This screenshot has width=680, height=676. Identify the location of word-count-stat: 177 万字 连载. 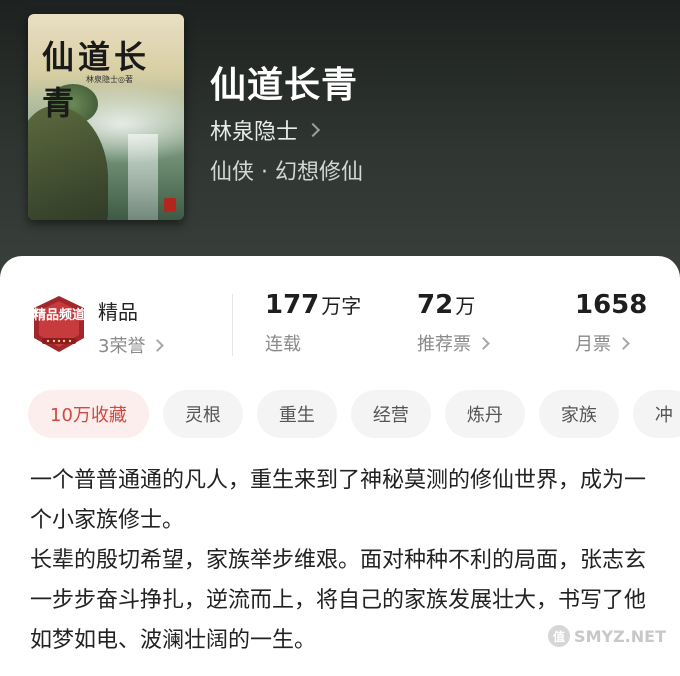
(313, 323).